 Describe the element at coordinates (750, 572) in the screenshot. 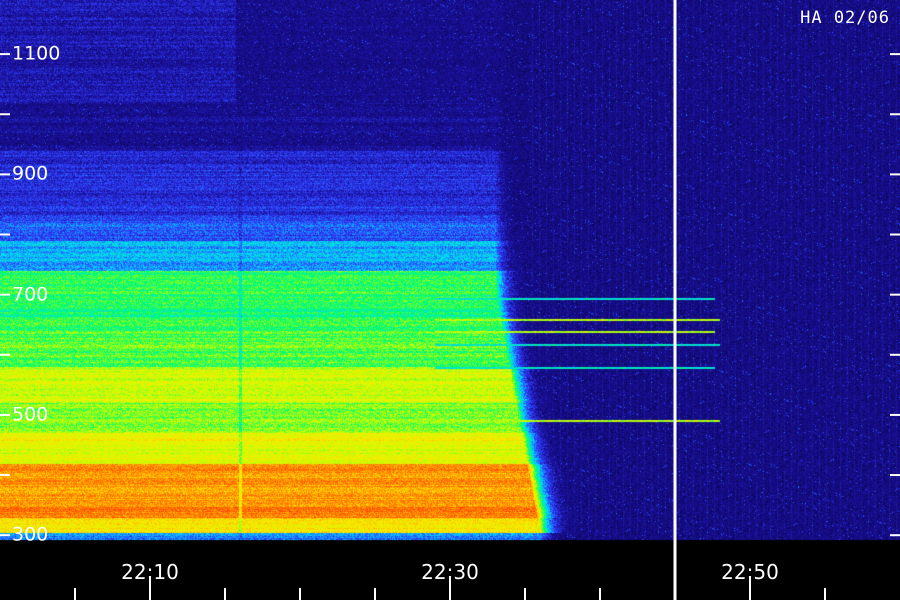

I see `x-tick-label: 22:50` at that location.